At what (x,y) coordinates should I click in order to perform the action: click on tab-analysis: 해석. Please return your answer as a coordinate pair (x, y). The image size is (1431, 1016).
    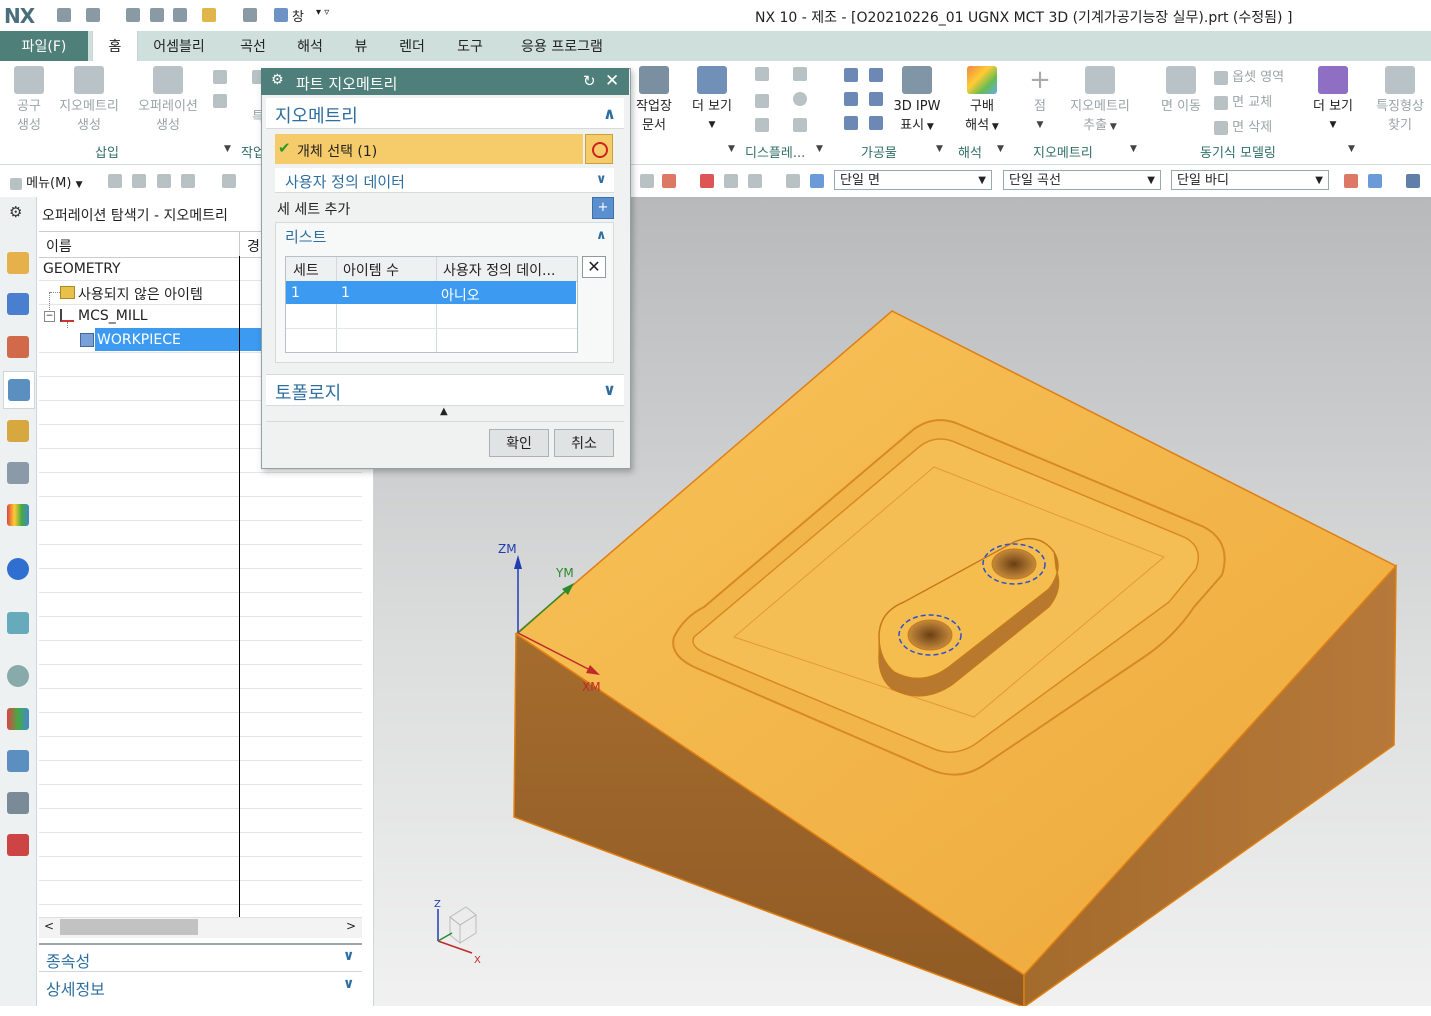
    Looking at the image, I should click on (310, 46).